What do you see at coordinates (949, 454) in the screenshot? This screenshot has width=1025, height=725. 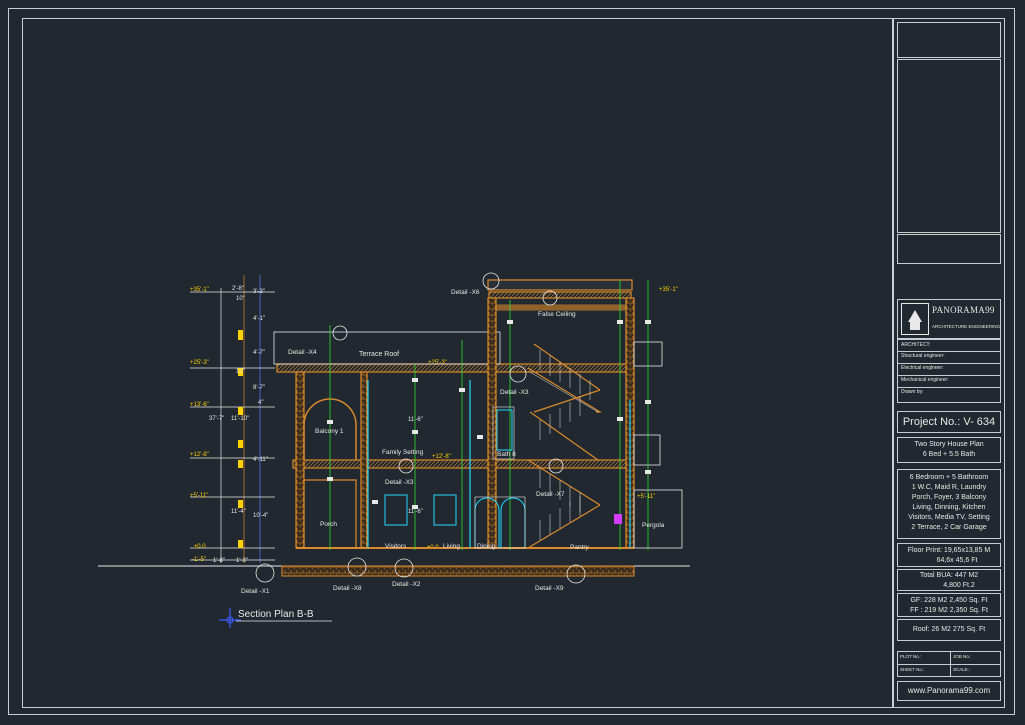 I see `plan-subtitle: 6 Bed + 5.5 Bath` at bounding box center [949, 454].